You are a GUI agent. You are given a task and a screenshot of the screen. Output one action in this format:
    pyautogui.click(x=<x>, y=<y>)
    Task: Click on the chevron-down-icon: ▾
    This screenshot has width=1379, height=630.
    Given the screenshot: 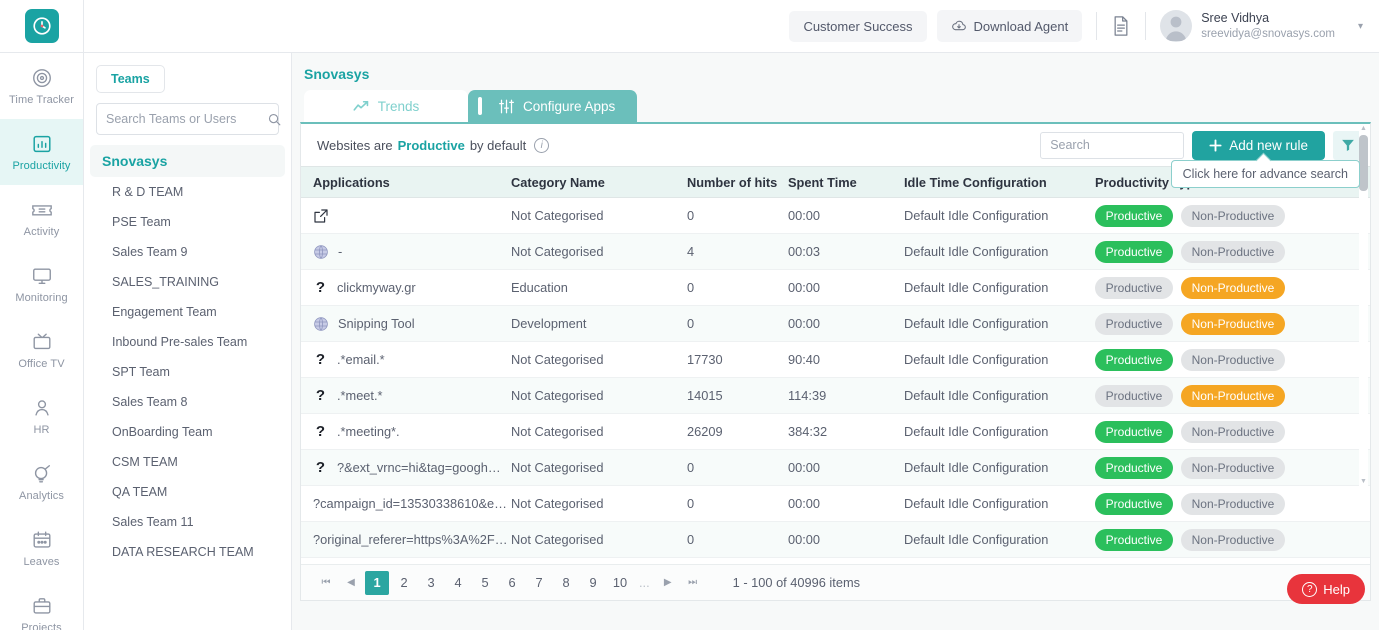 What is the action you would take?
    pyautogui.click(x=1360, y=26)
    